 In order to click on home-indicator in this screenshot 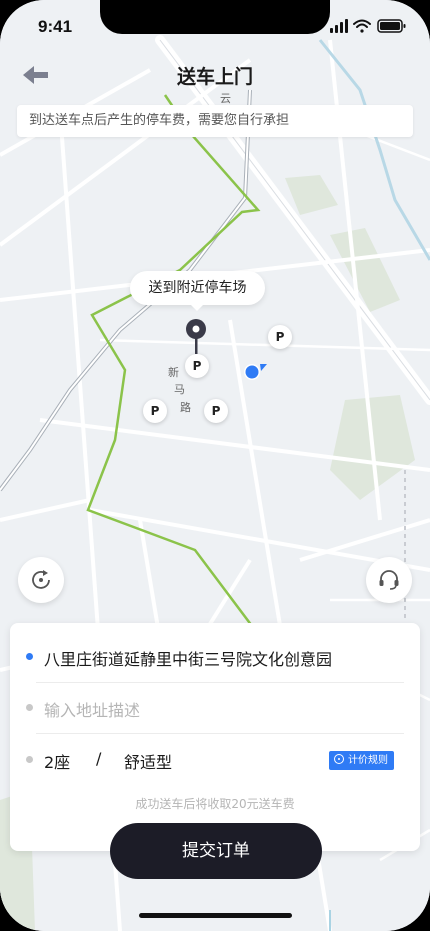, I will do `click(215, 915)`.